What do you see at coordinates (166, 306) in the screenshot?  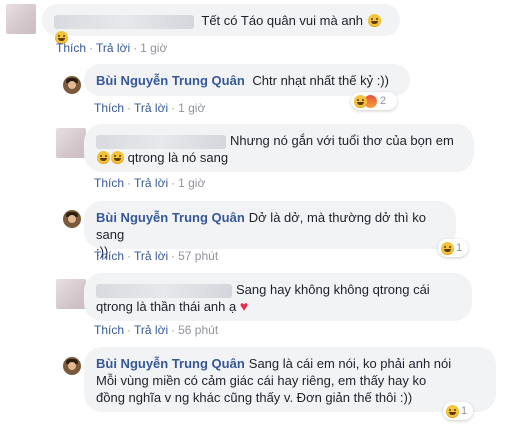 I see `comment-text-line-2: qtrong là thần thái anh ạ` at bounding box center [166, 306].